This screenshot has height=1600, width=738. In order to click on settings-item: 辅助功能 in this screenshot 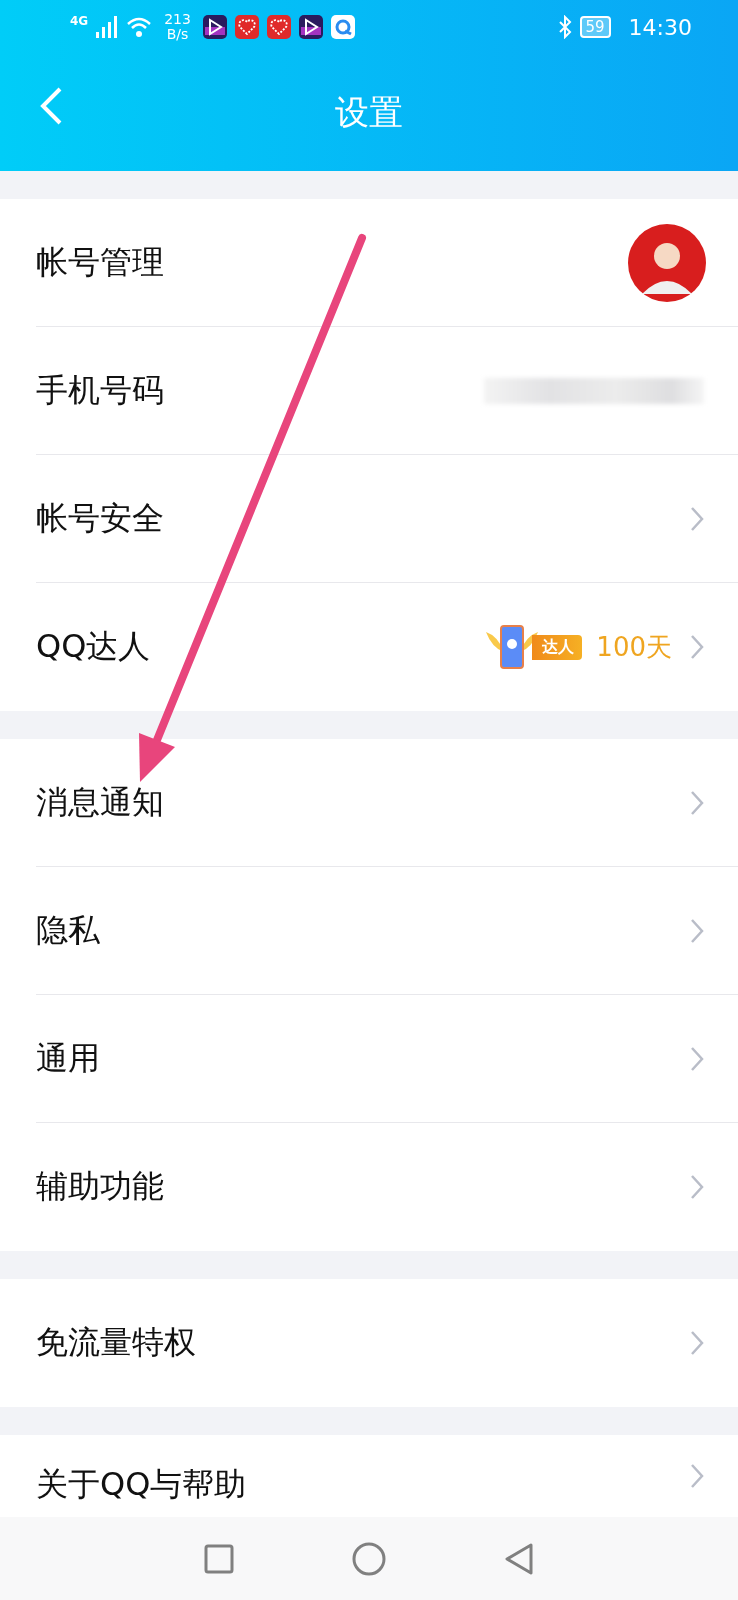, I will do `click(363, 1187)`.